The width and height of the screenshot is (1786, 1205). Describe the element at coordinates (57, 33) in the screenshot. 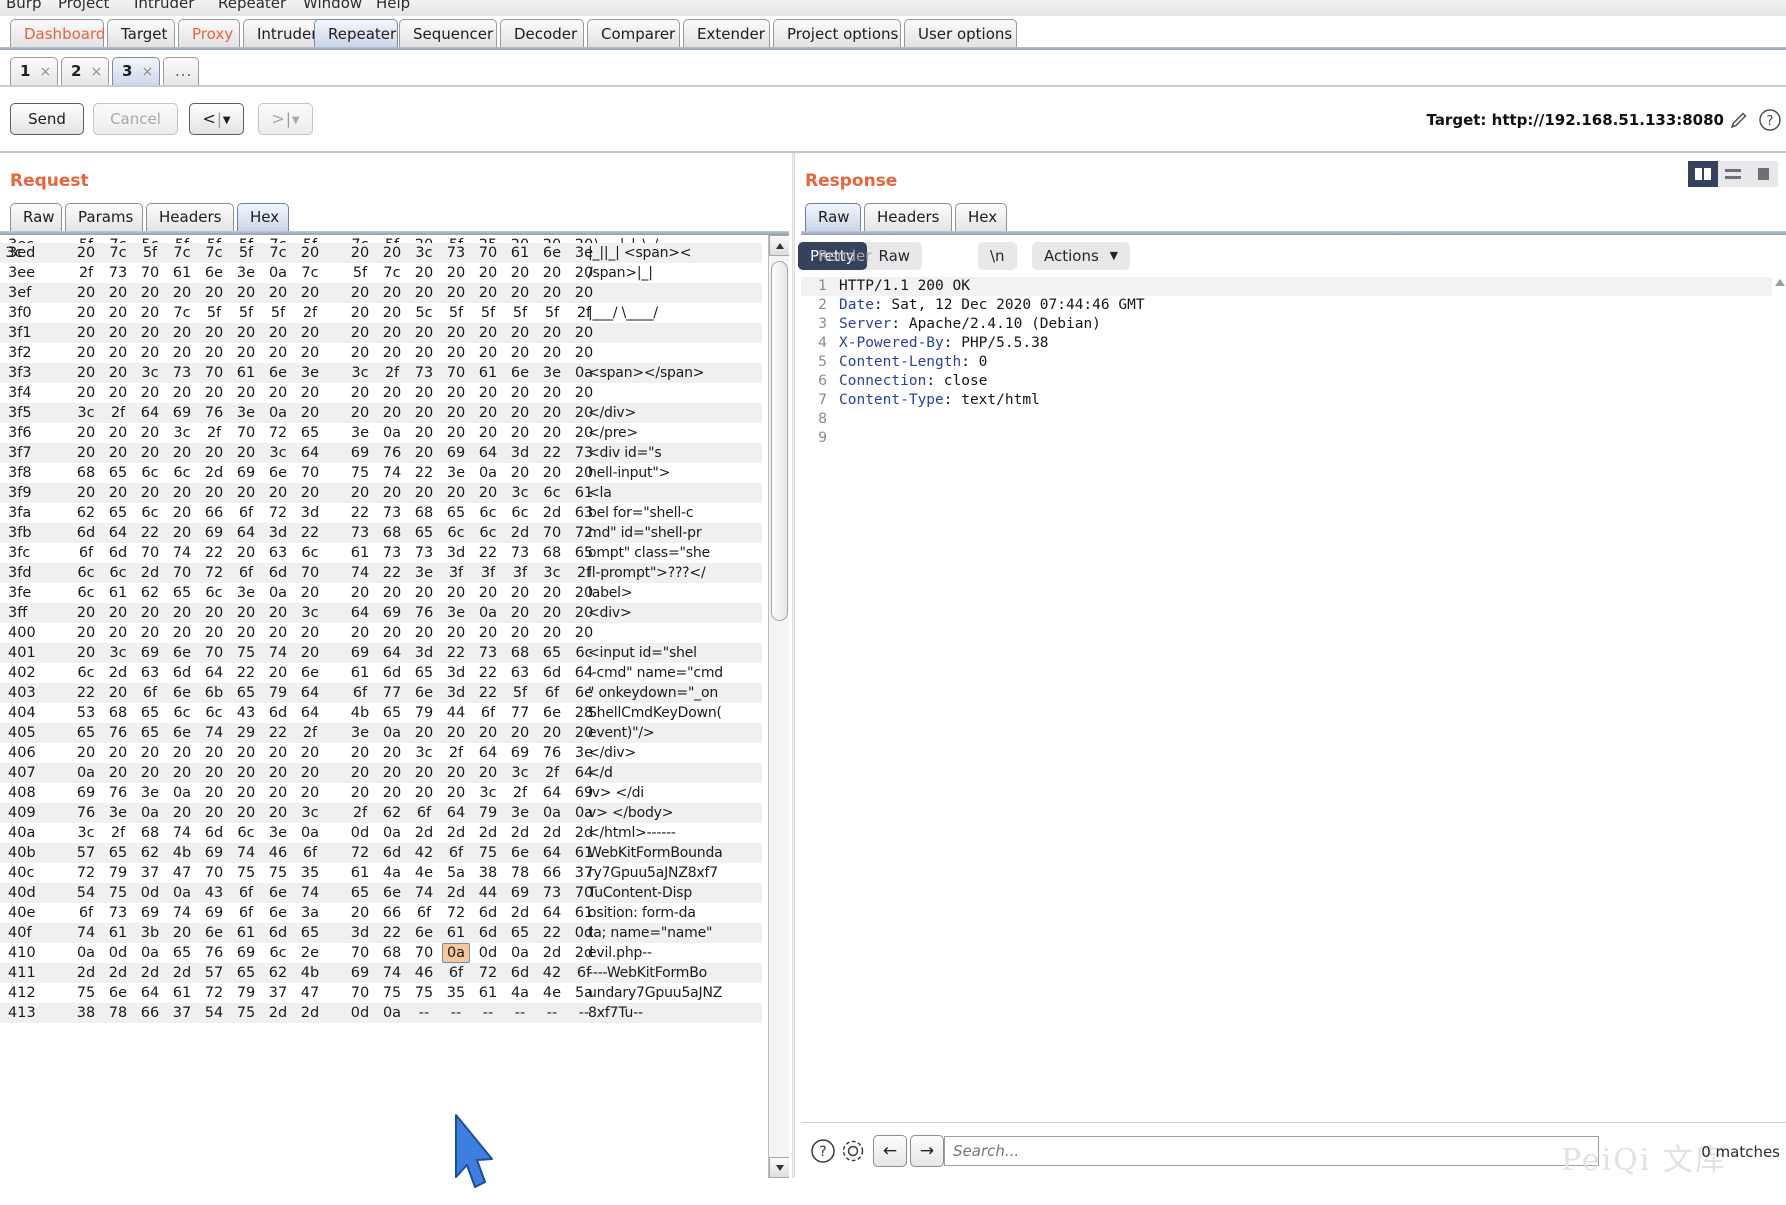

I see `tab-dashboard: Dashboard` at that location.